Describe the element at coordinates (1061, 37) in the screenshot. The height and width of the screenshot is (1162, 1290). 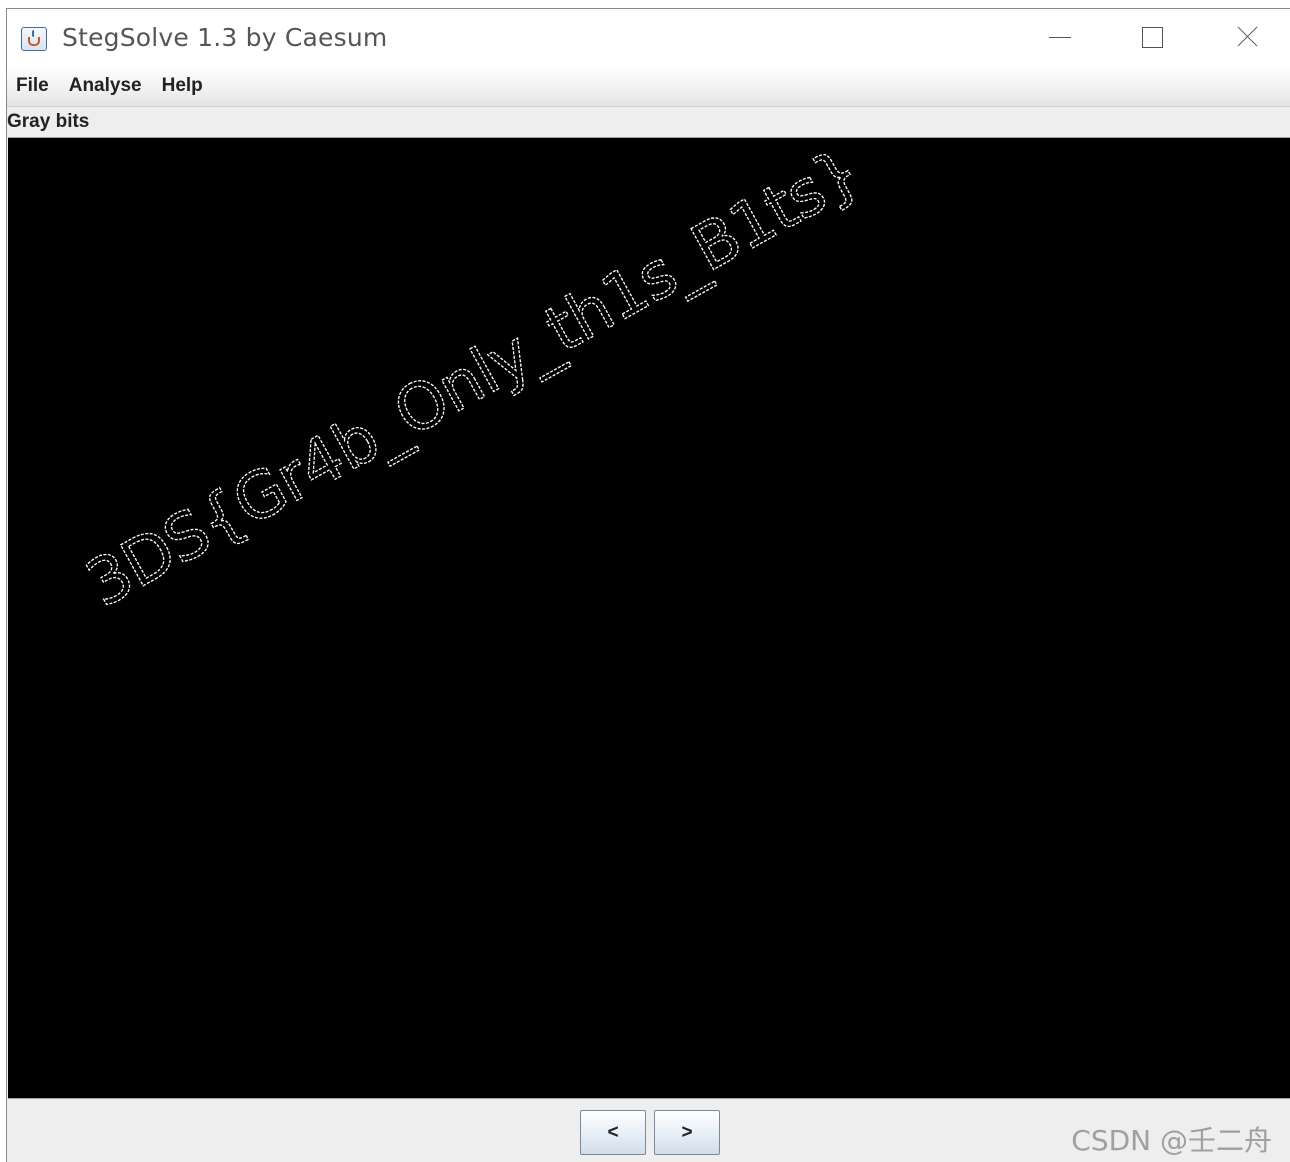
I see `minimize-icon` at that location.